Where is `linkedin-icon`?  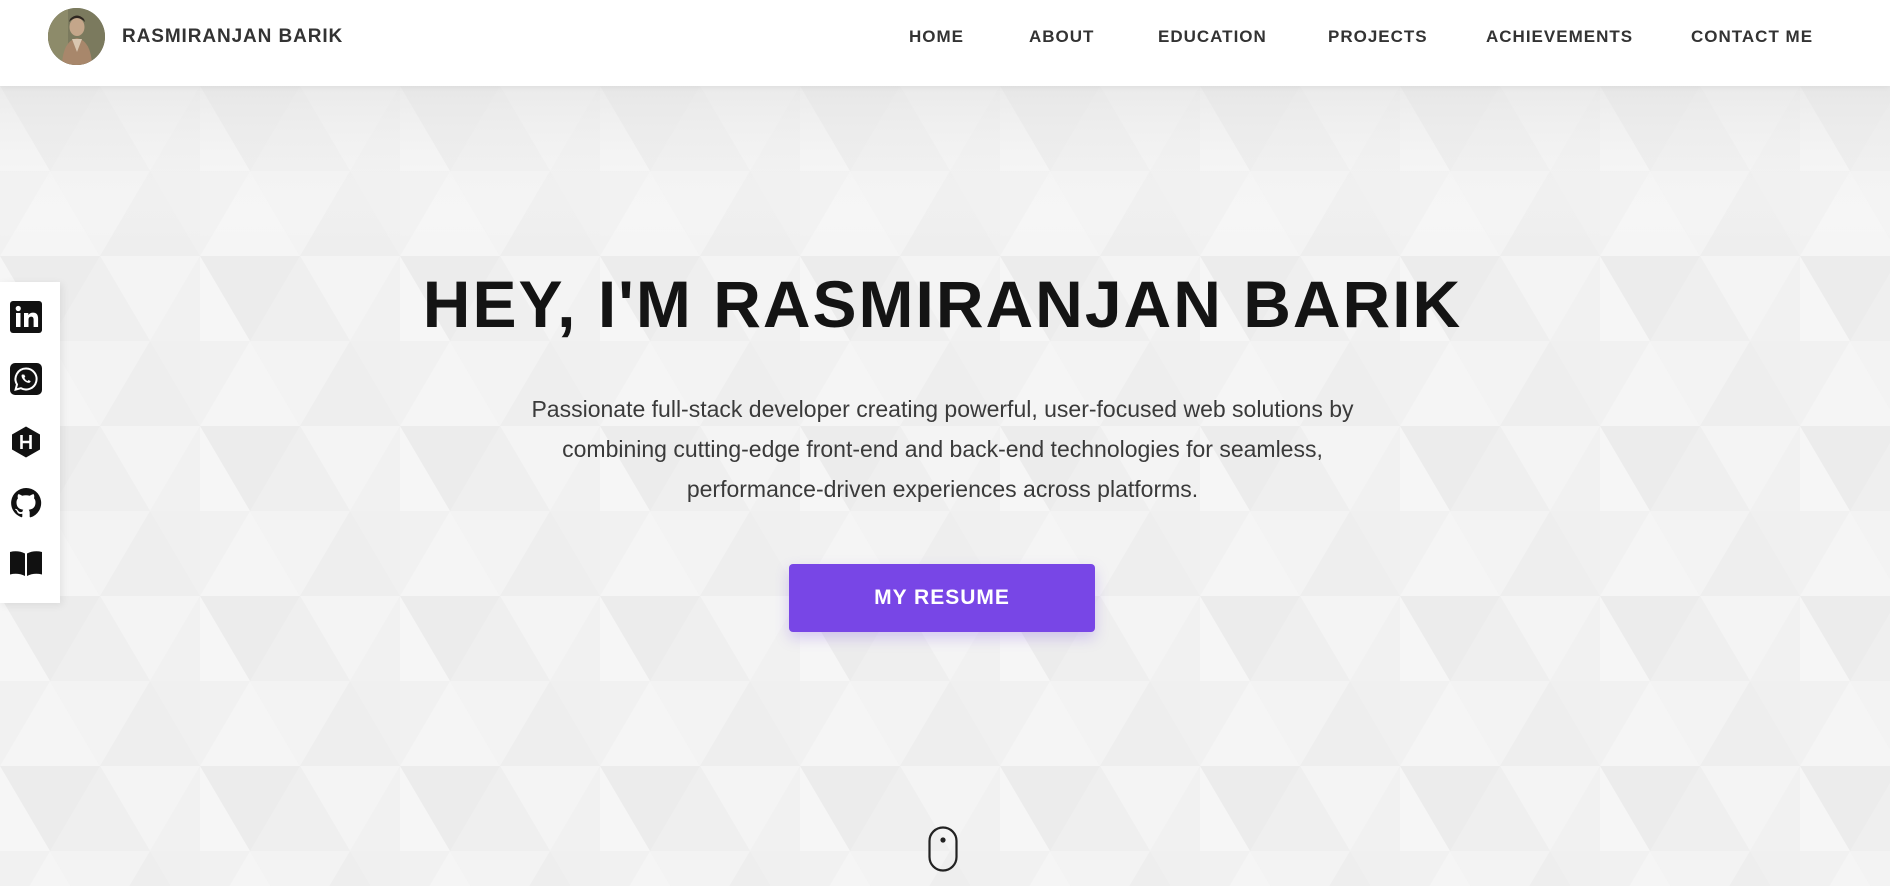 linkedin-icon is located at coordinates (26, 317).